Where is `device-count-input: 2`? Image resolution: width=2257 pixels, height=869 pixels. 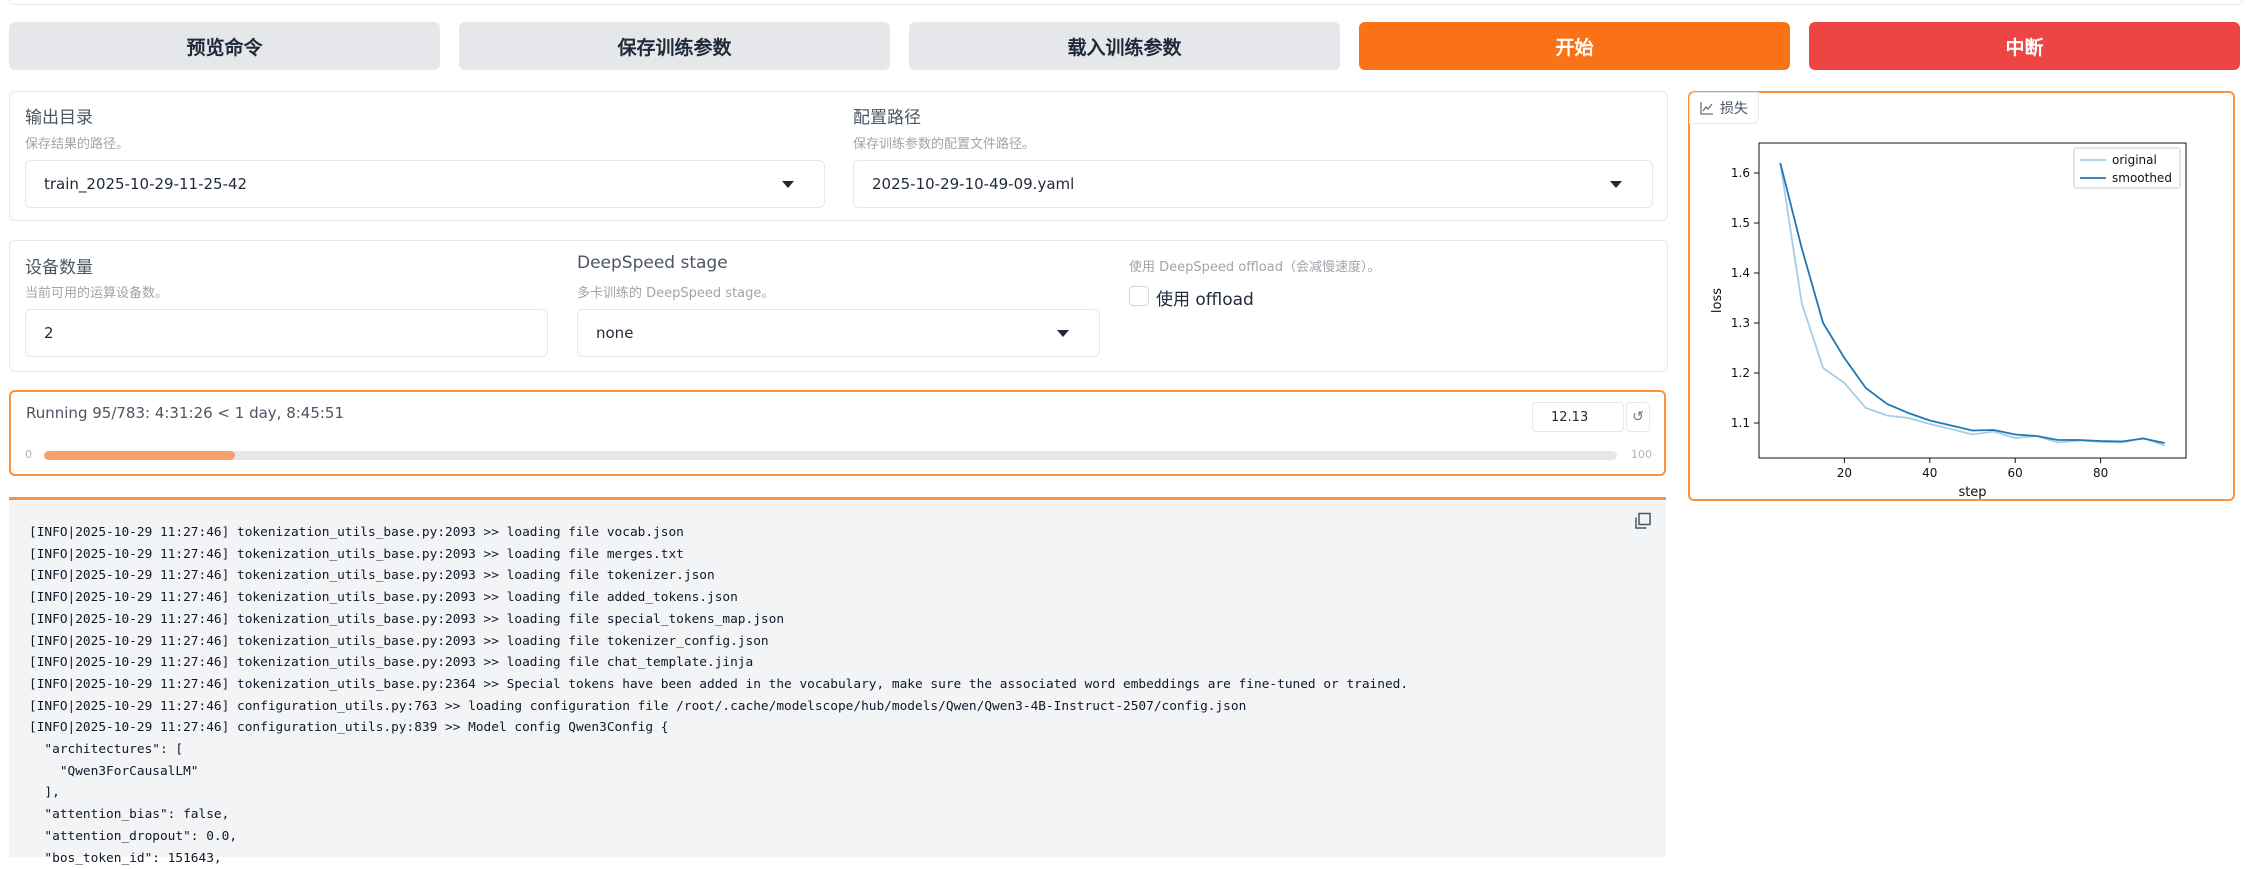
device-count-input: 2 is located at coordinates (286, 333).